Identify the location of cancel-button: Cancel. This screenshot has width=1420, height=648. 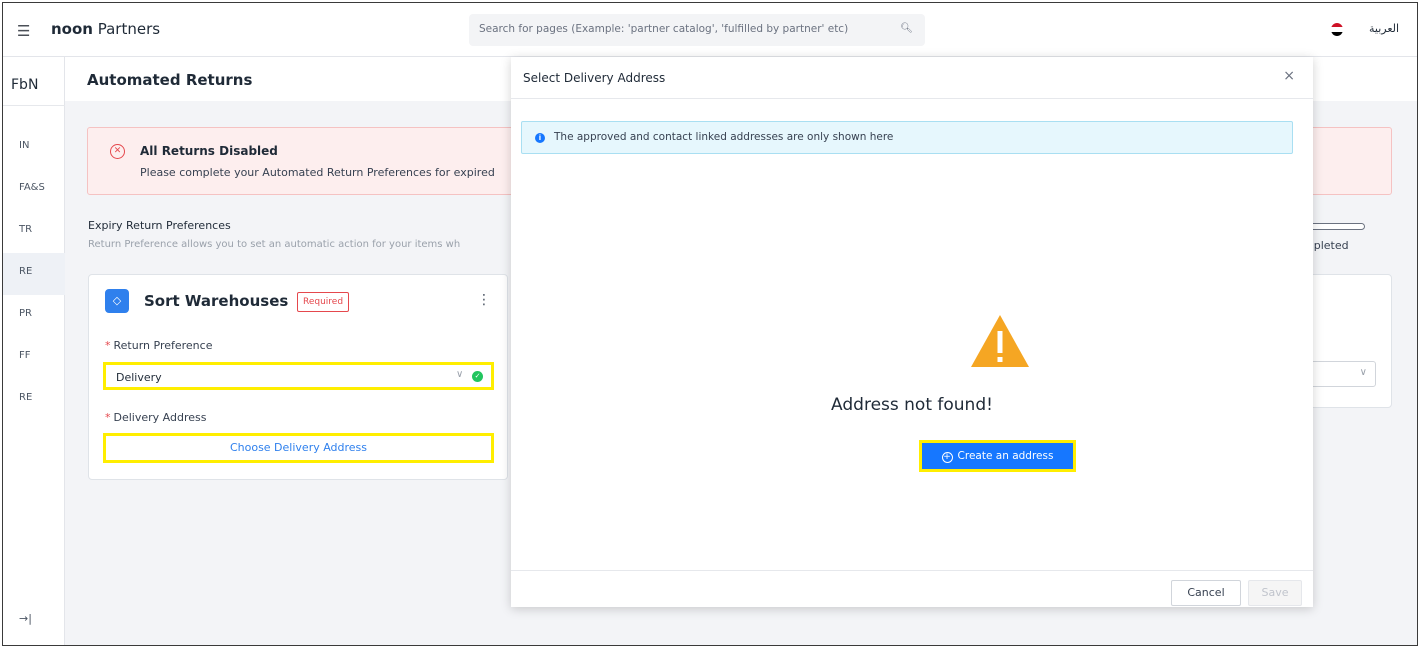
(1206, 593).